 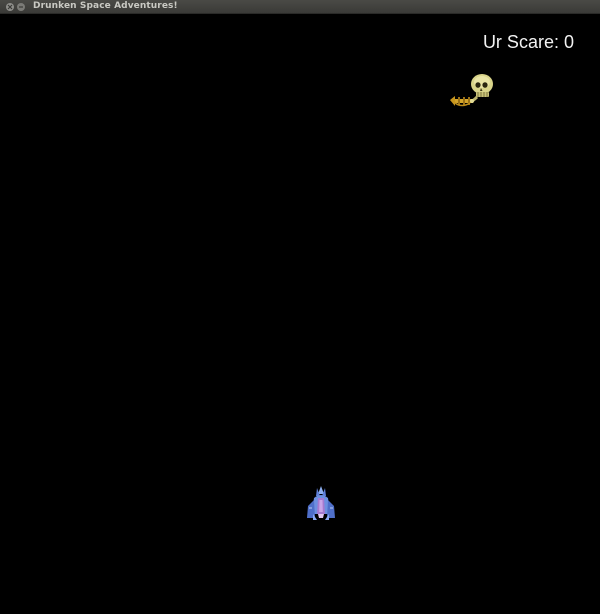 I want to click on spaceship-sprite, so click(x=321, y=503).